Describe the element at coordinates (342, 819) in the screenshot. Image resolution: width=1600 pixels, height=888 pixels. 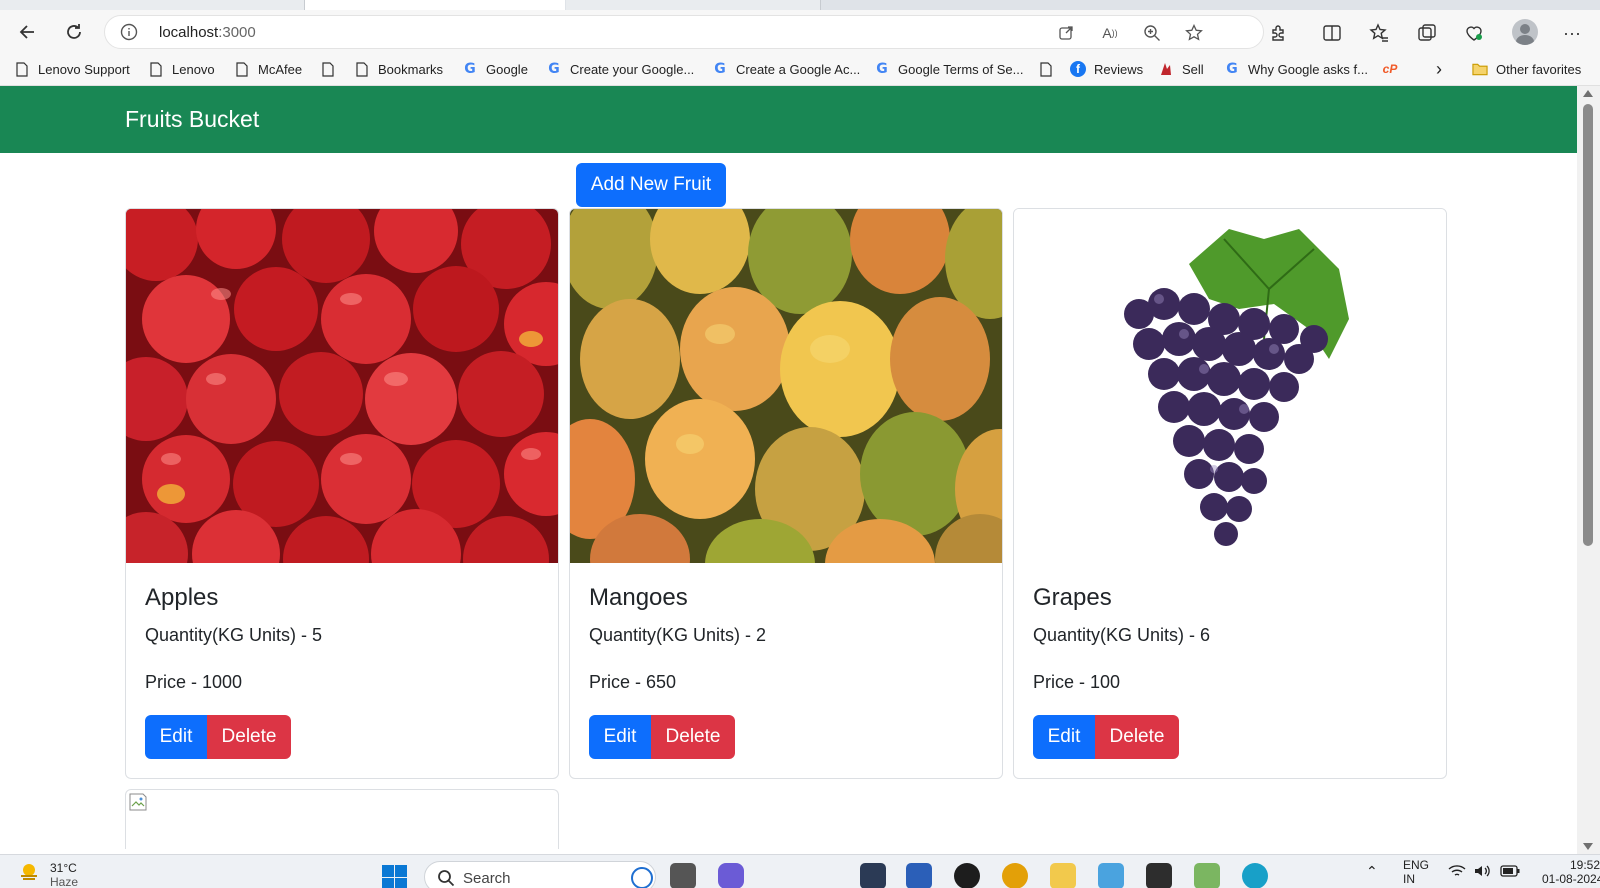
I see `fruit-card-partial` at that location.